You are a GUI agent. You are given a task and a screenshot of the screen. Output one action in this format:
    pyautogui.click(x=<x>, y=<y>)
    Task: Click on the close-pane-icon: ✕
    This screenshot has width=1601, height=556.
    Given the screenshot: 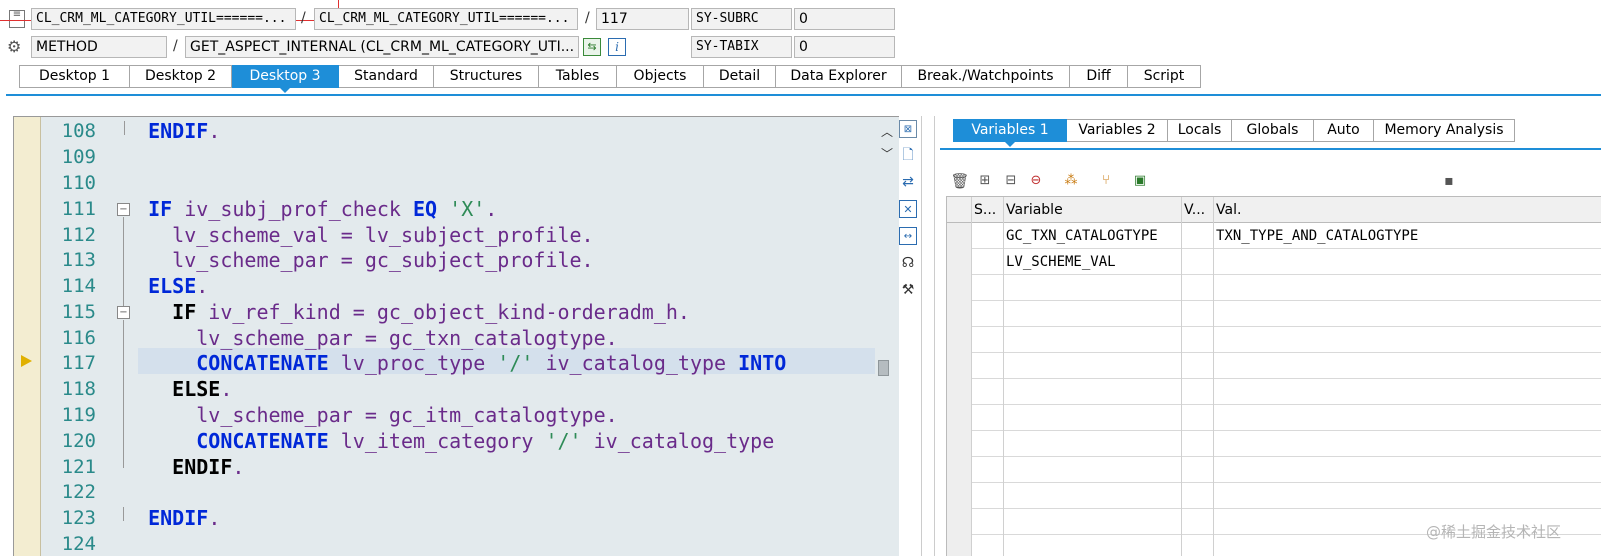 What is the action you would take?
    pyautogui.click(x=908, y=209)
    